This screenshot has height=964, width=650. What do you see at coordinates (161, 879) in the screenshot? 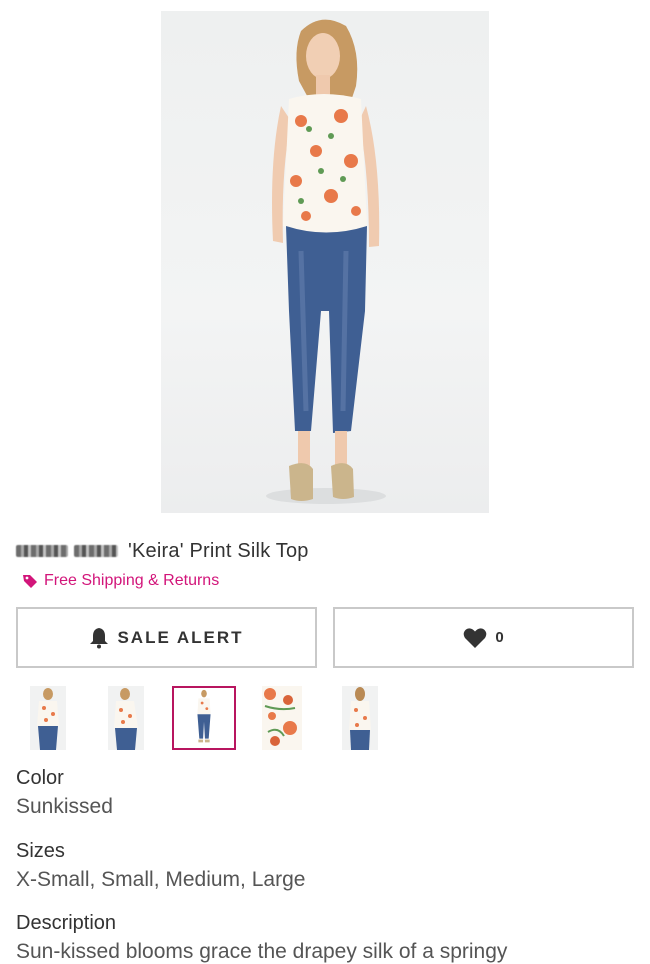
I see `sizes-value: X-Small, Small, Medium, Large` at bounding box center [161, 879].